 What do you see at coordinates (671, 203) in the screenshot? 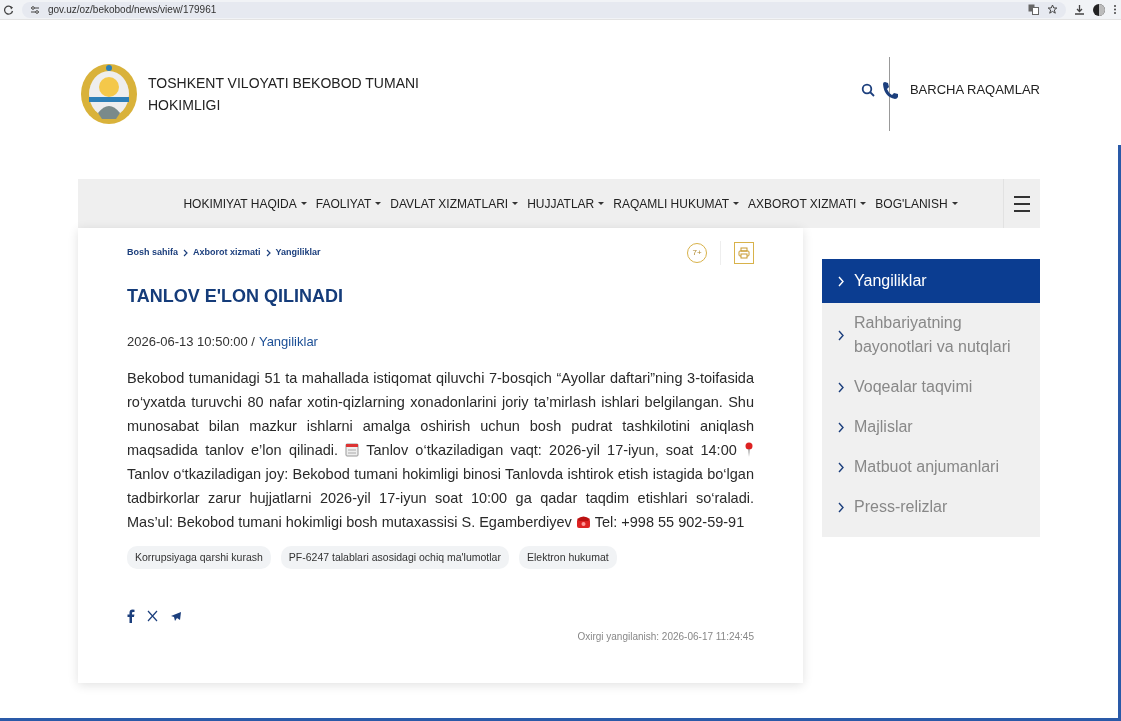
I see `nav-link: RAQAMLI HUKUMAT` at bounding box center [671, 203].